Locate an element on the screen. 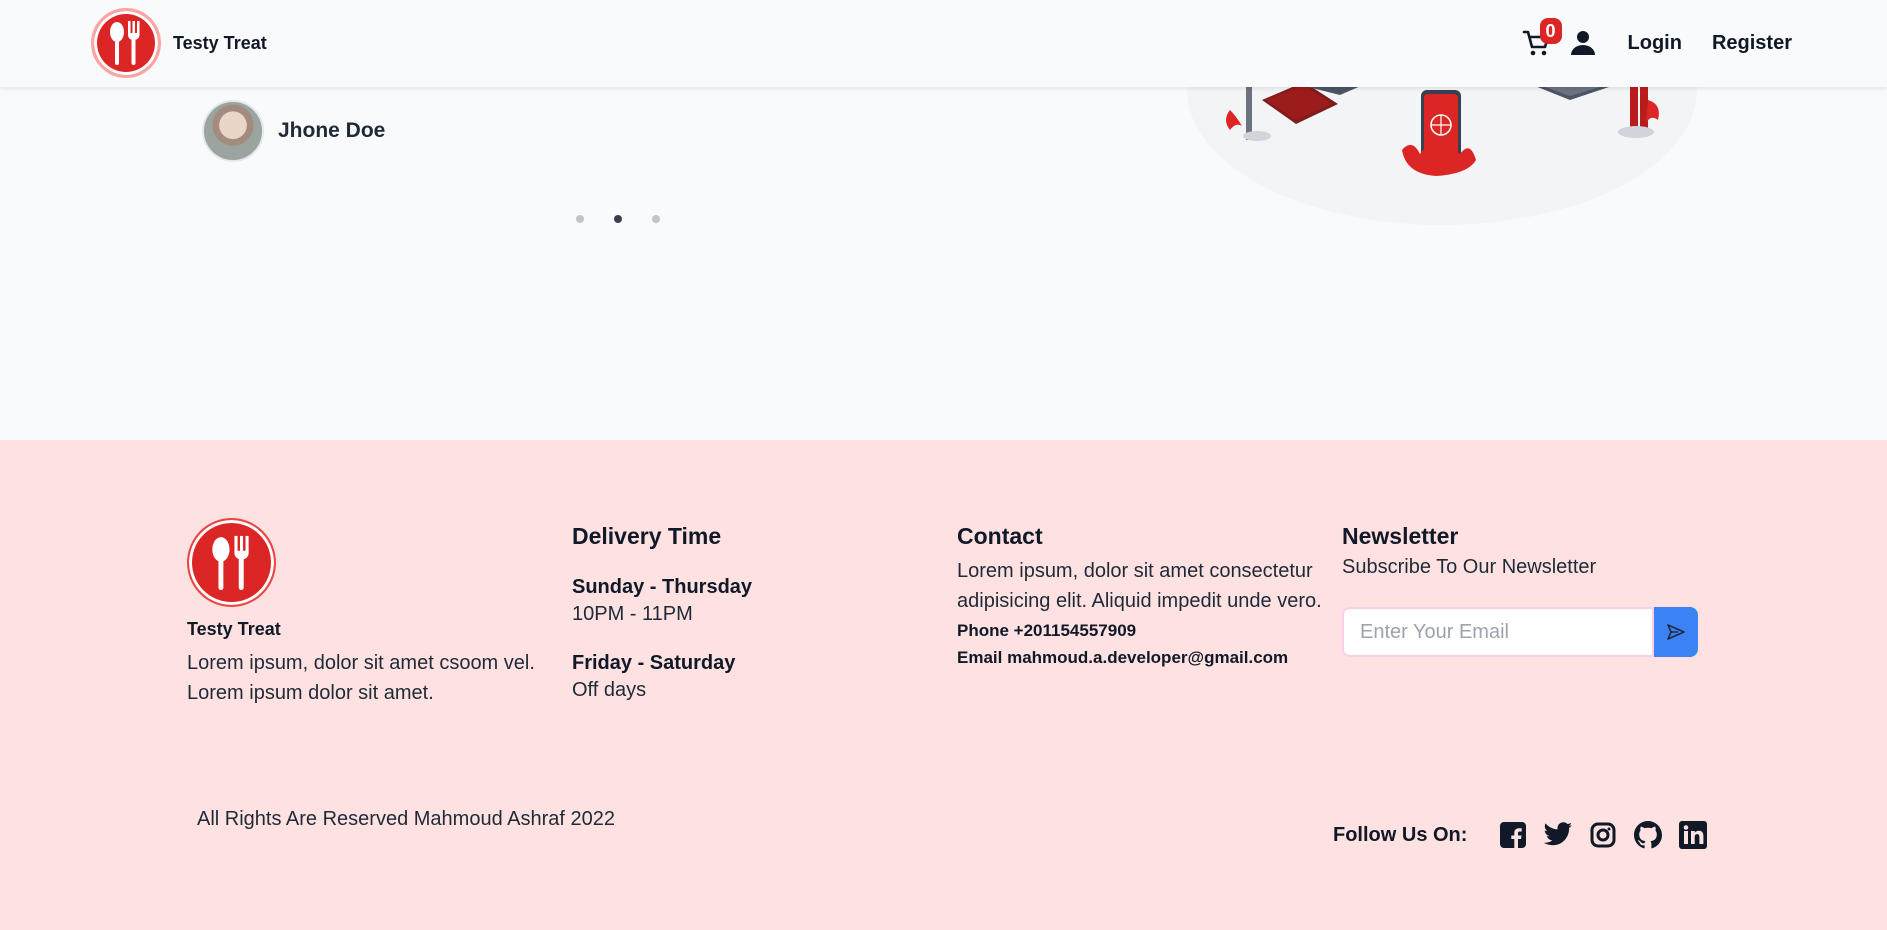 The height and width of the screenshot is (930, 1887). newsletter-subtitle: Subscribe To Our Newsletter is located at coordinates (1469, 567).